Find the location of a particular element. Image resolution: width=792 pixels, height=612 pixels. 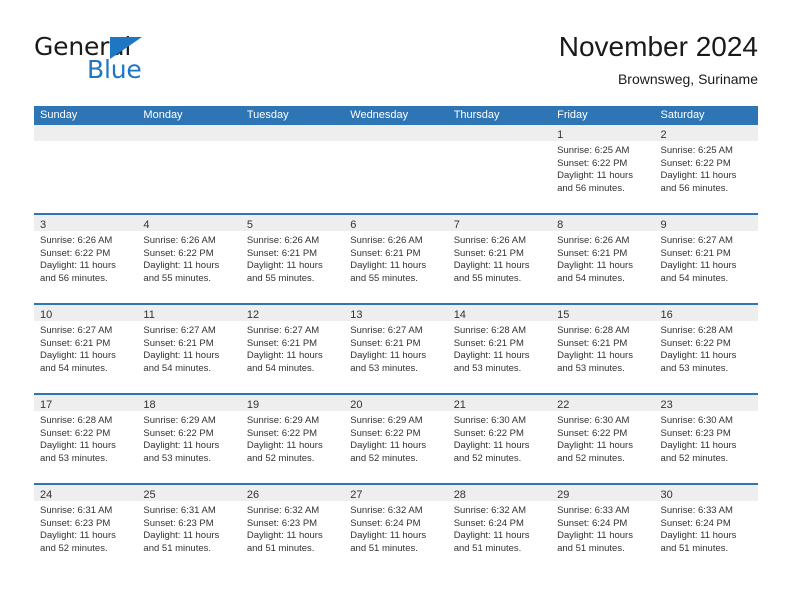

day-number-band: 20 is located at coordinates (396, 403).